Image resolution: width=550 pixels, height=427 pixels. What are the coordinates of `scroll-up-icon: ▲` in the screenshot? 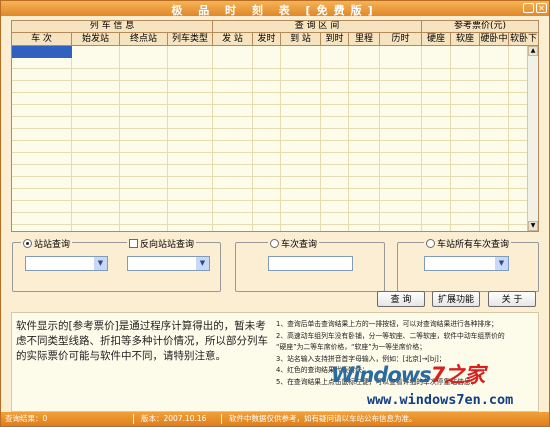 It's located at (533, 51).